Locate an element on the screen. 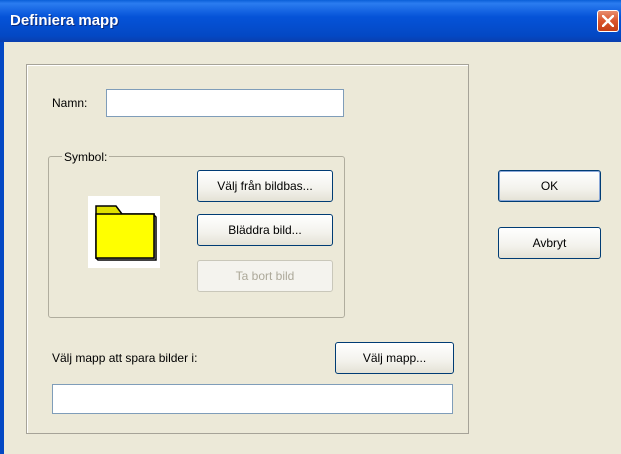  window-frame-left is located at coordinates (2, 248).